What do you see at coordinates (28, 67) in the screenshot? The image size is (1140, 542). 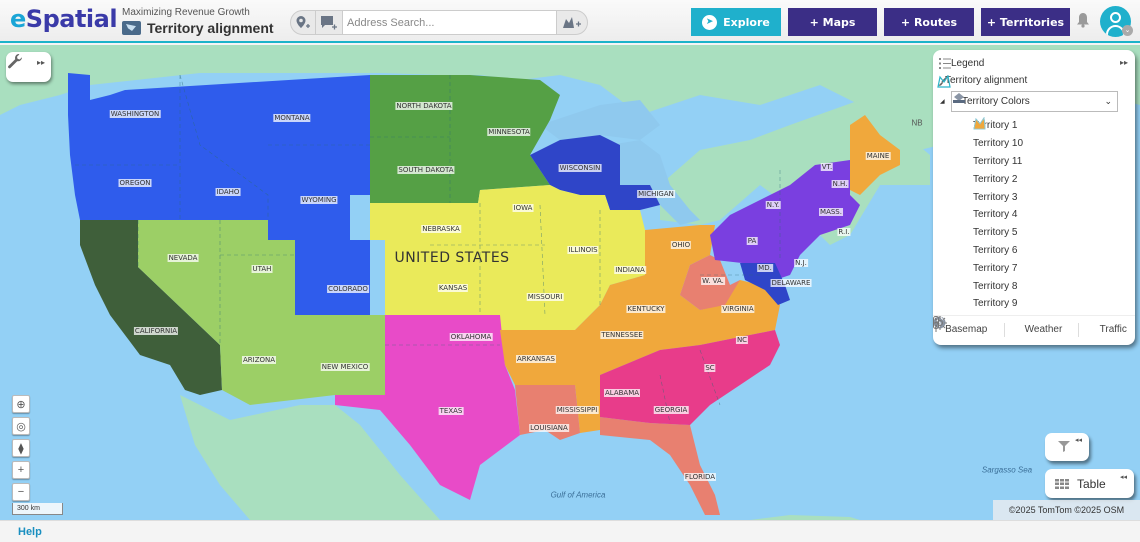 I see `tools-button: ▸▸` at bounding box center [28, 67].